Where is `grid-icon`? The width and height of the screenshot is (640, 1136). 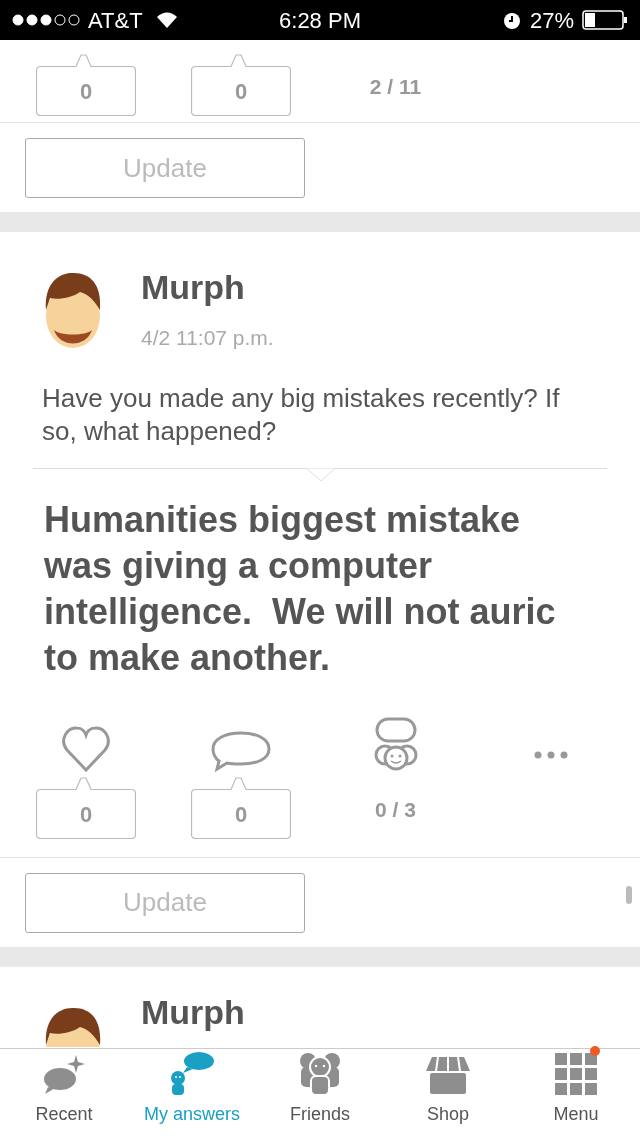
grid-icon is located at coordinates (576, 1074).